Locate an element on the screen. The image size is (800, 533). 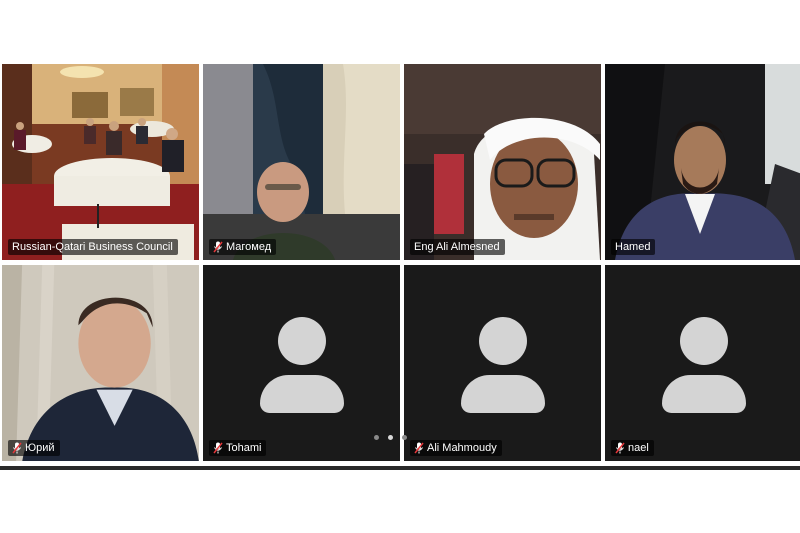
participant-tile-nael: nael is located at coordinates (702, 363).